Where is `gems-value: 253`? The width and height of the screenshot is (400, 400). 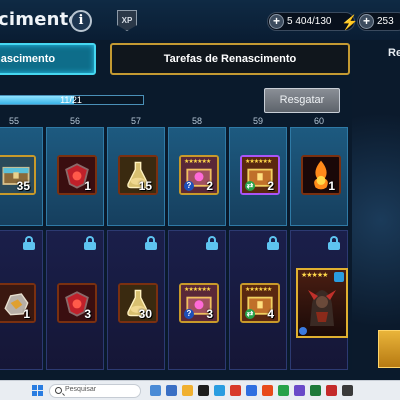
gems-value: 253 is located at coordinates (385, 21).